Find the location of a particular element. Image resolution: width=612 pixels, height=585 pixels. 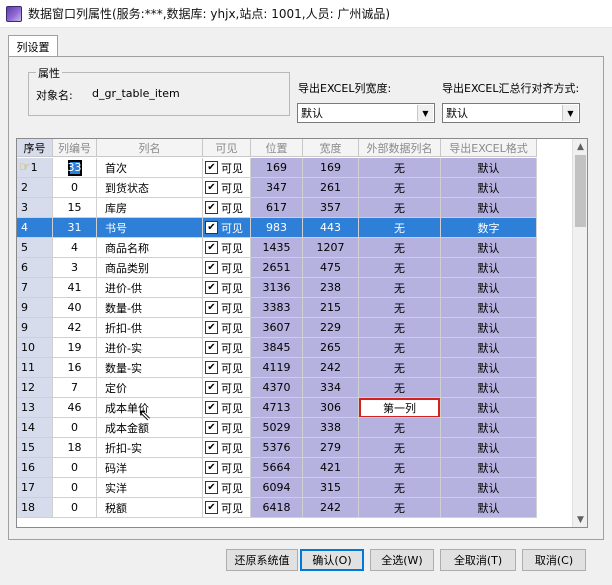

row-position: 3383 is located at coordinates (277, 308).